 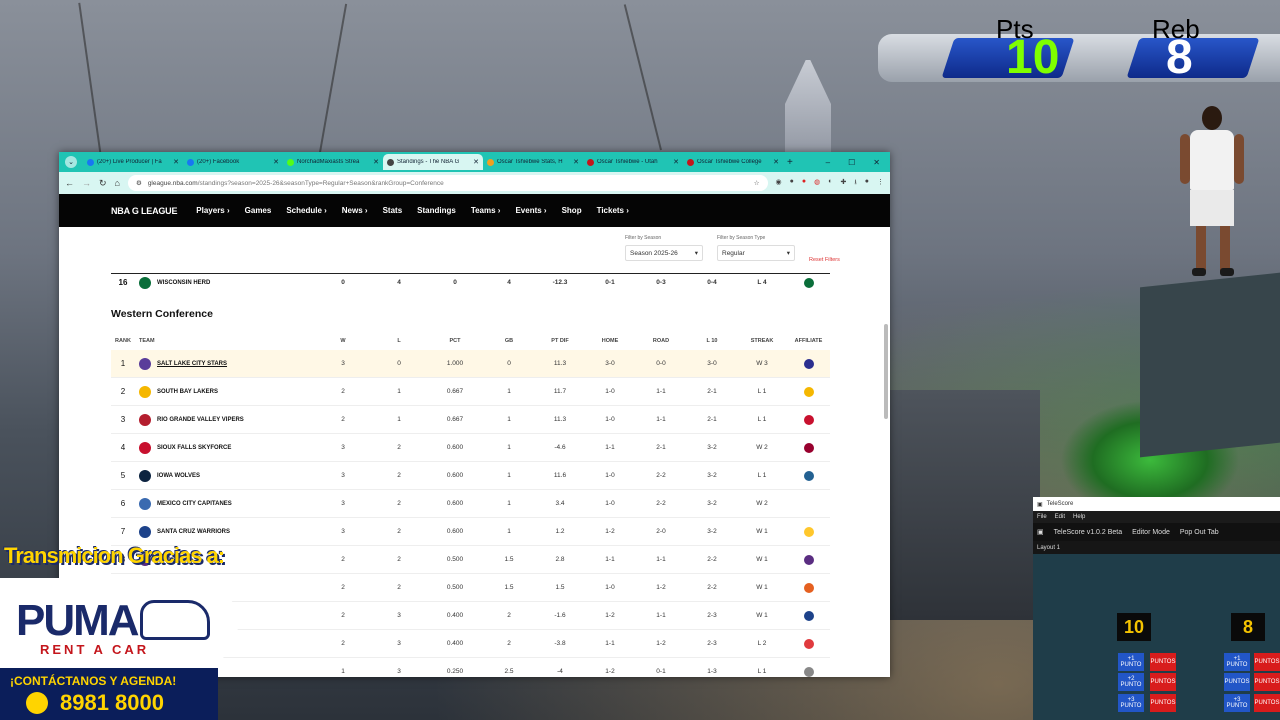 What do you see at coordinates (572, 210) in the screenshot?
I see `nav-item: Shop` at bounding box center [572, 210].